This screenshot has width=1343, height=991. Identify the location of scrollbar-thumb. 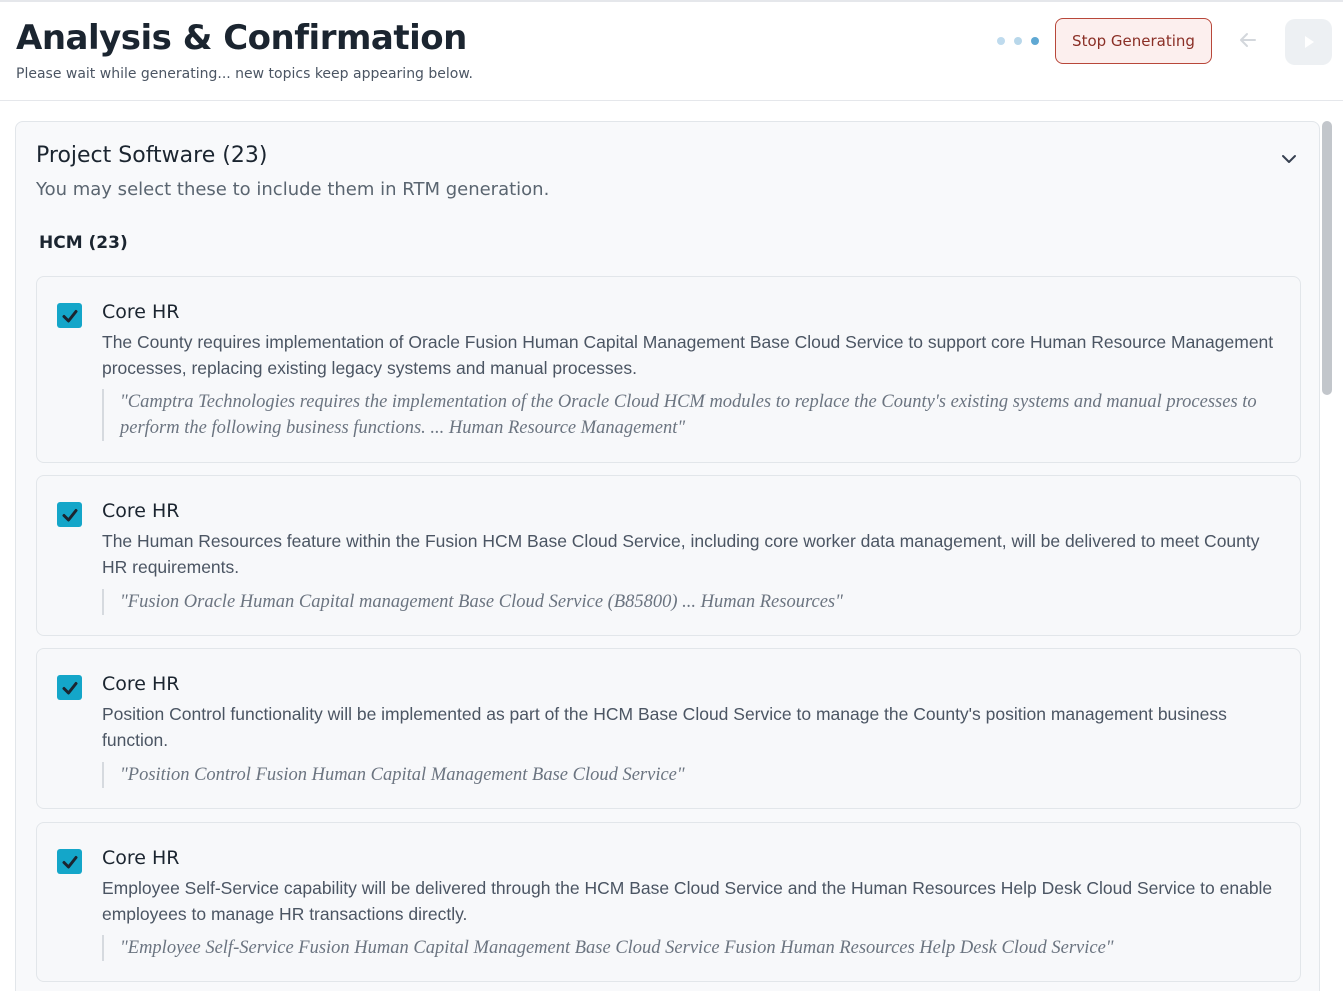
(1327, 258).